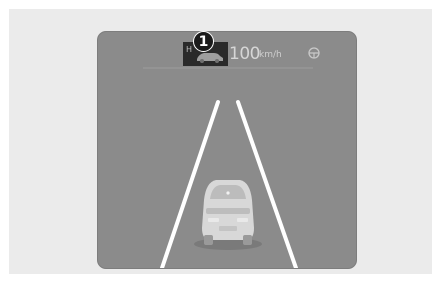 This screenshot has width=441, height=283. I want to click on callout-marker: 1, so click(203, 41).